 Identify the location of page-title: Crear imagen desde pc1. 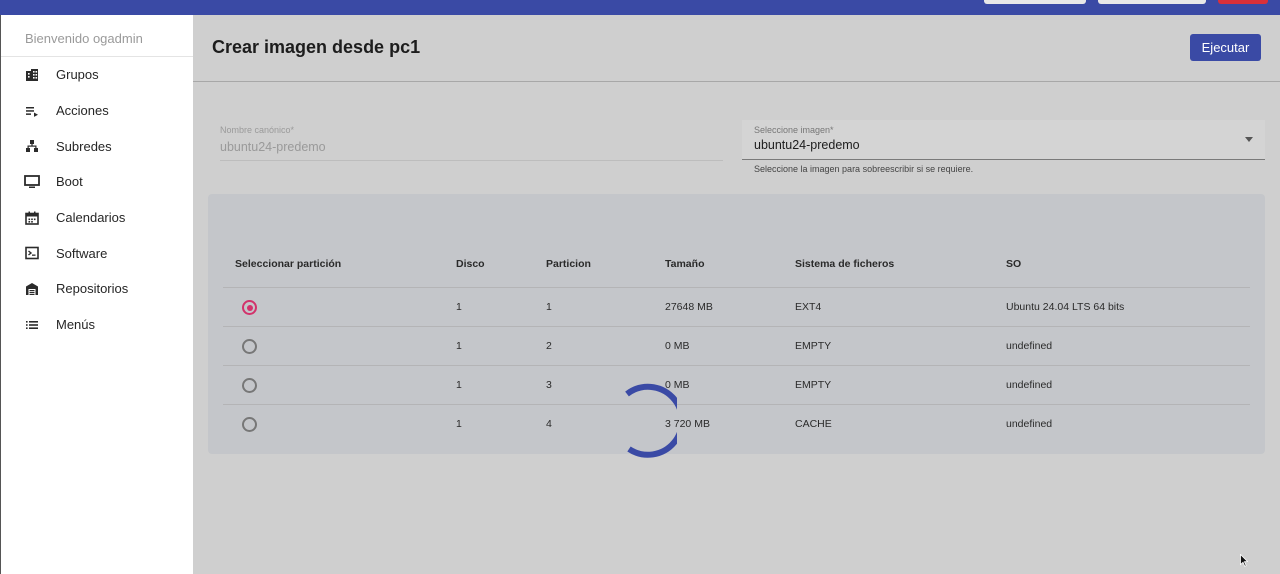
(316, 47).